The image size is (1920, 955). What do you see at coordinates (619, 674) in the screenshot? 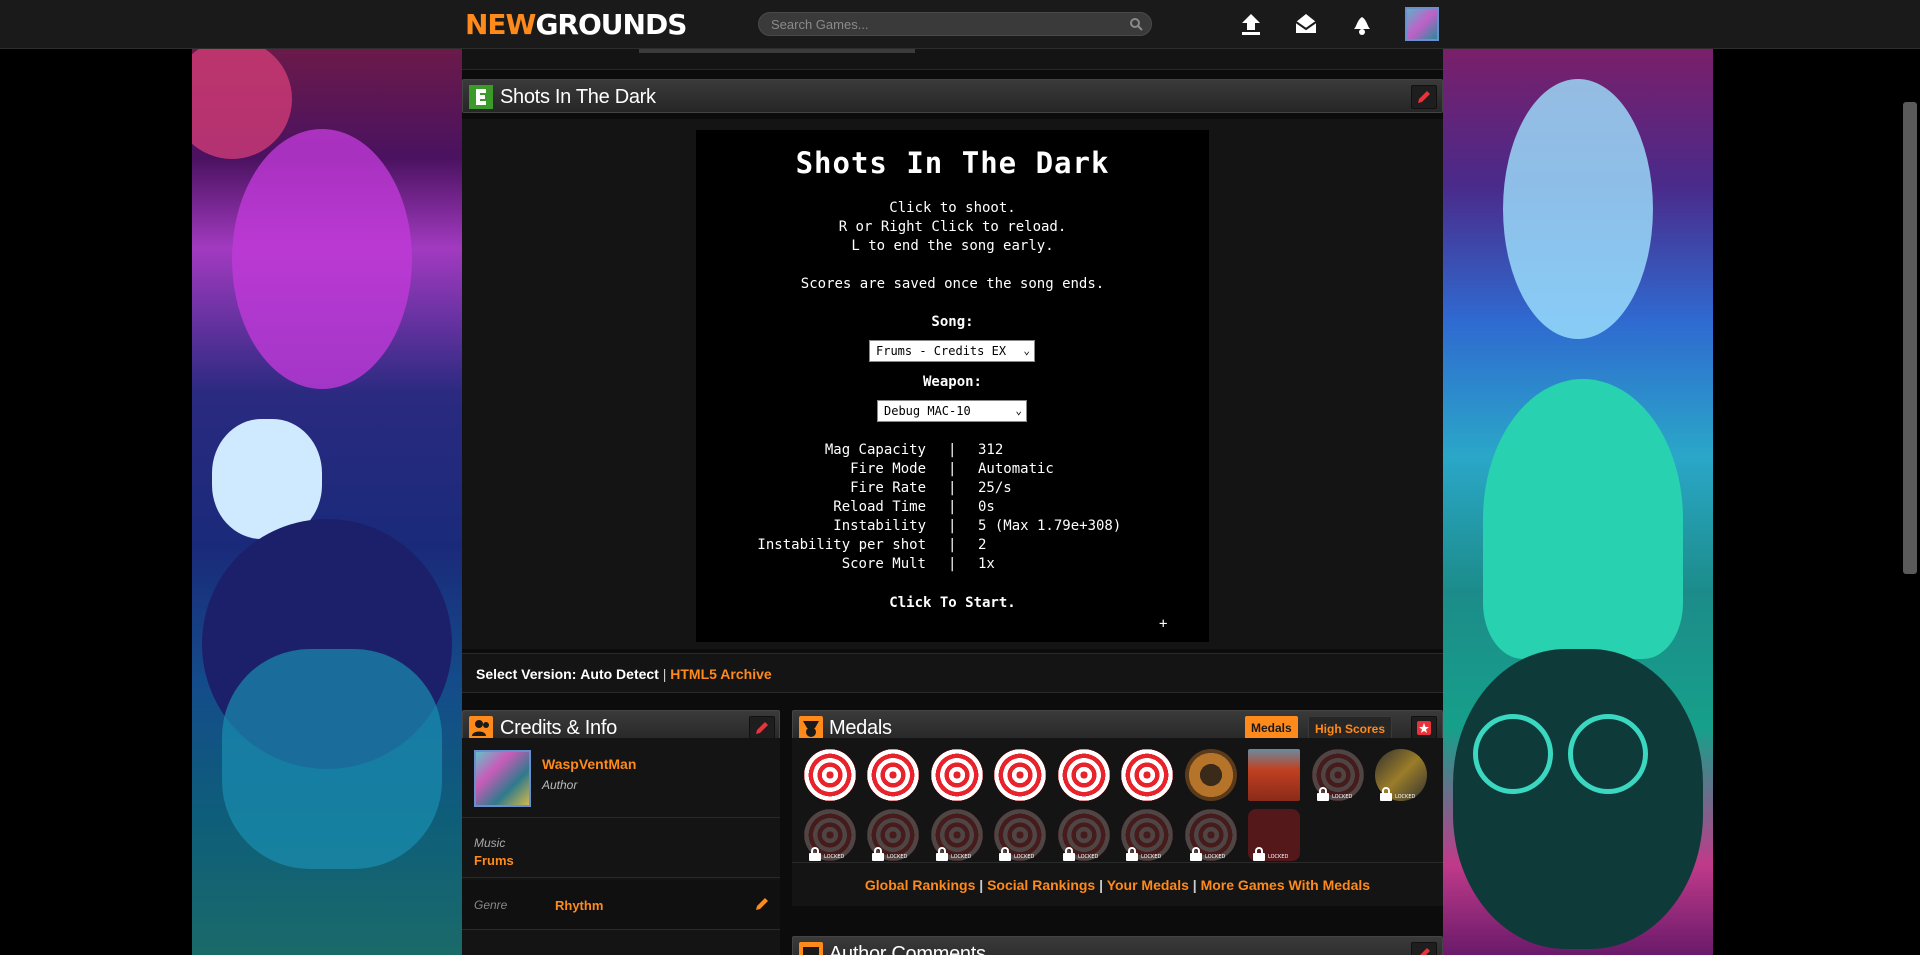
I see `version-current: Auto Detect` at bounding box center [619, 674].